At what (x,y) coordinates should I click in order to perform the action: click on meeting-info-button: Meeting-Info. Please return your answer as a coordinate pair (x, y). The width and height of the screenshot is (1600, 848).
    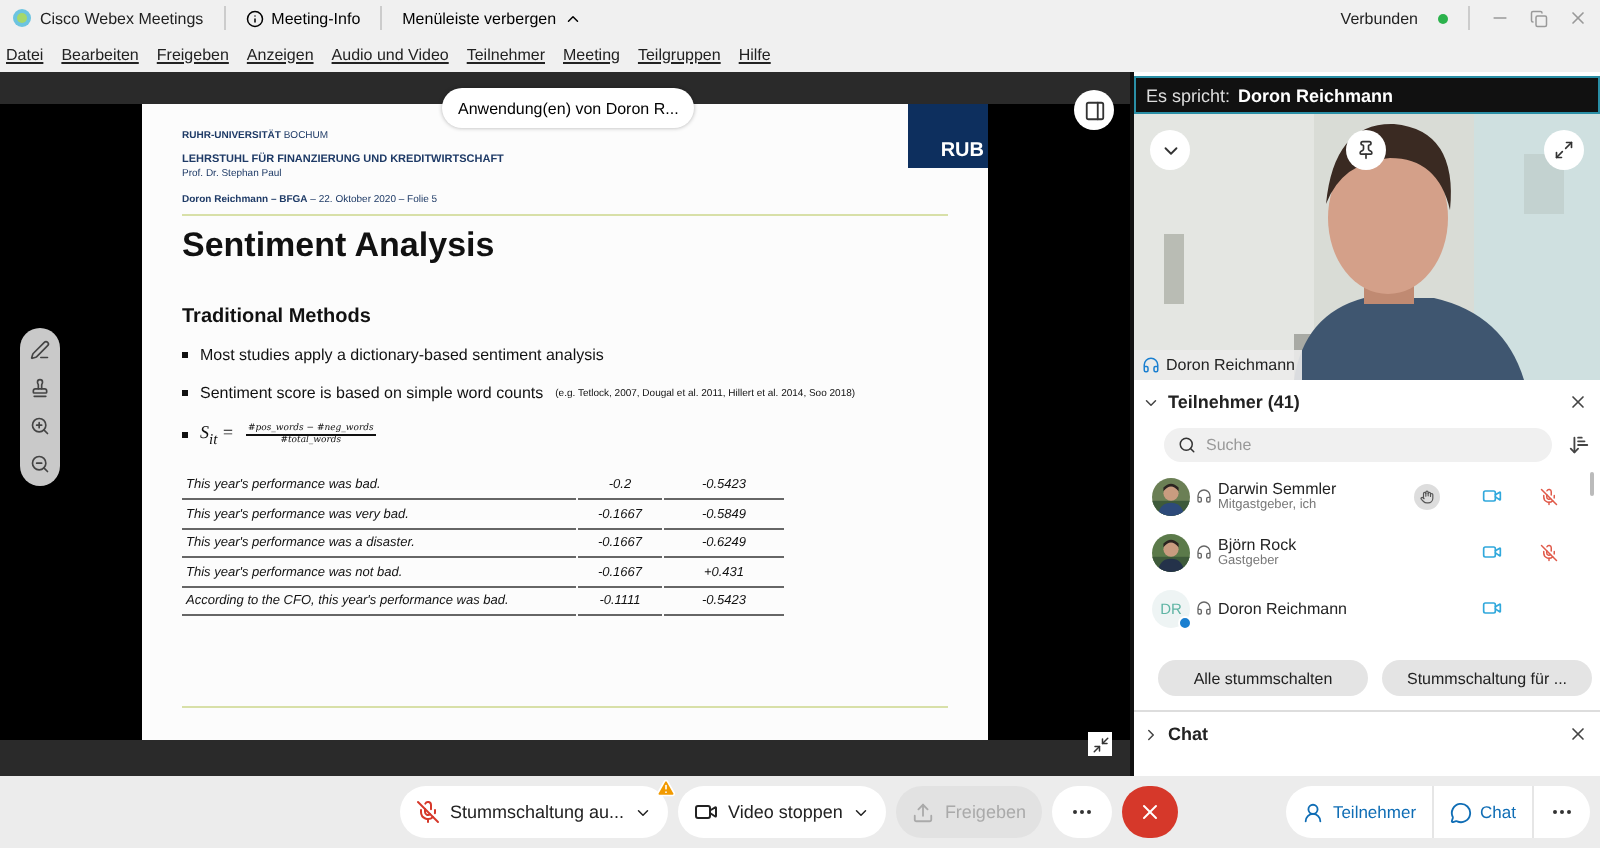
    Looking at the image, I should click on (303, 18).